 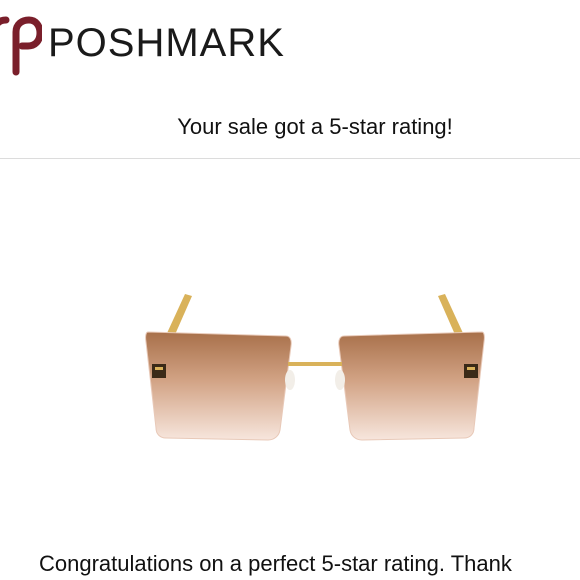 I want to click on poshmark-logo-icon, so click(x=21, y=46).